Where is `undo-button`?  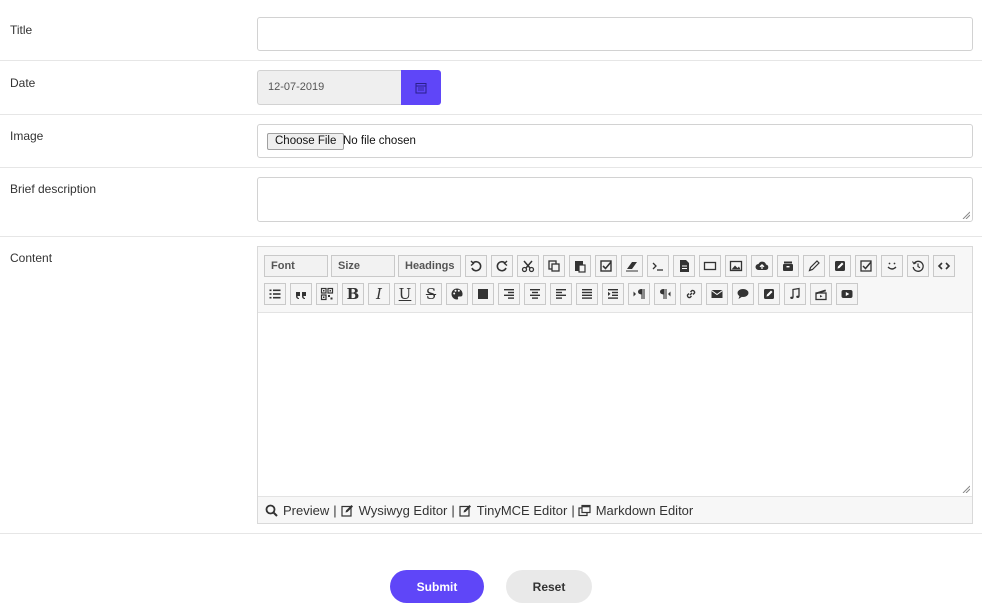 undo-button is located at coordinates (476, 266).